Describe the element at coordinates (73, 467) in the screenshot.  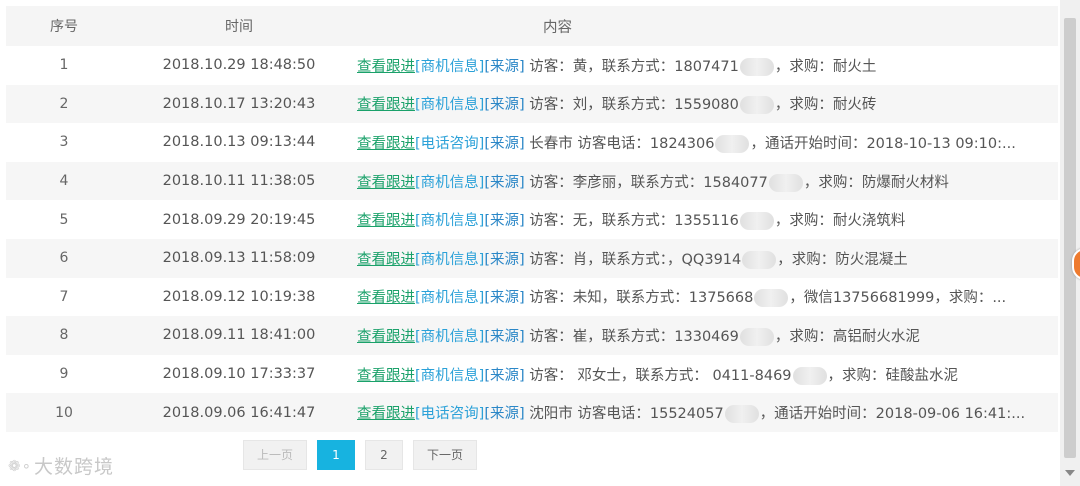
I see `watermark-text: 大数跨境` at that location.